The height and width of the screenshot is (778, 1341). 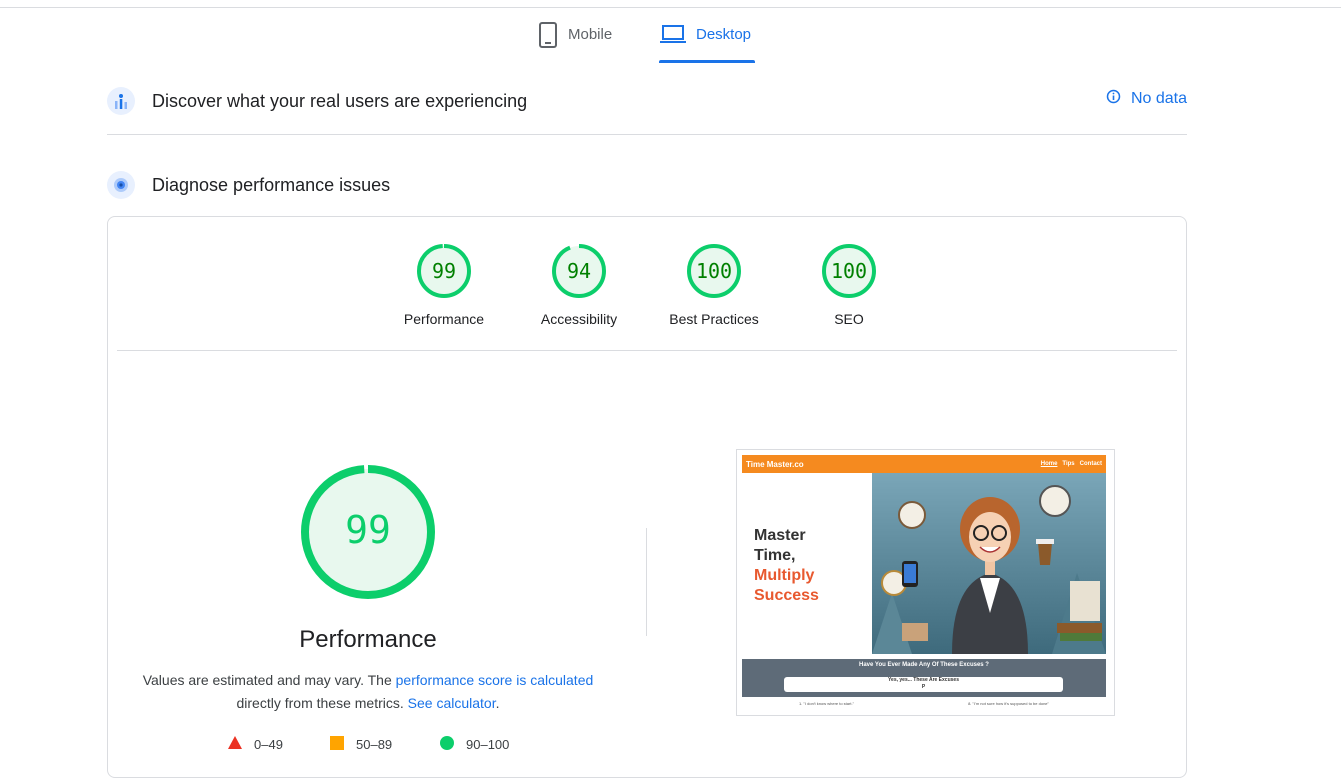 I want to click on legend-fail: 0–49, so click(x=255, y=744).